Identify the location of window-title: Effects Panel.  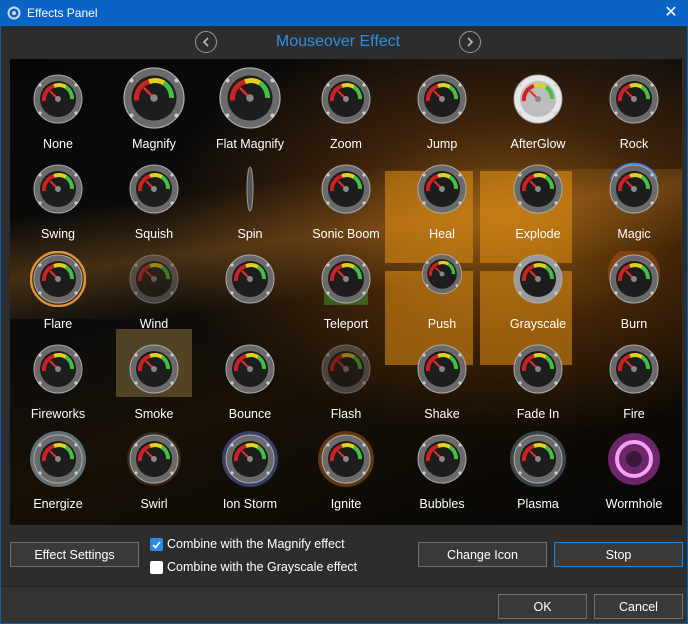
(62, 13).